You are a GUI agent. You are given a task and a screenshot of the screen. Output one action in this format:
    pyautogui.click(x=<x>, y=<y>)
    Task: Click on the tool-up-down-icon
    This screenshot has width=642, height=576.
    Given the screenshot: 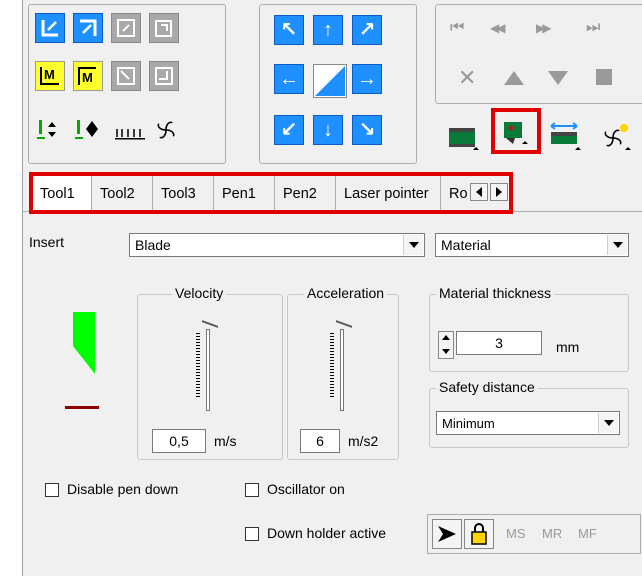 What is the action you would take?
    pyautogui.click(x=46, y=129)
    